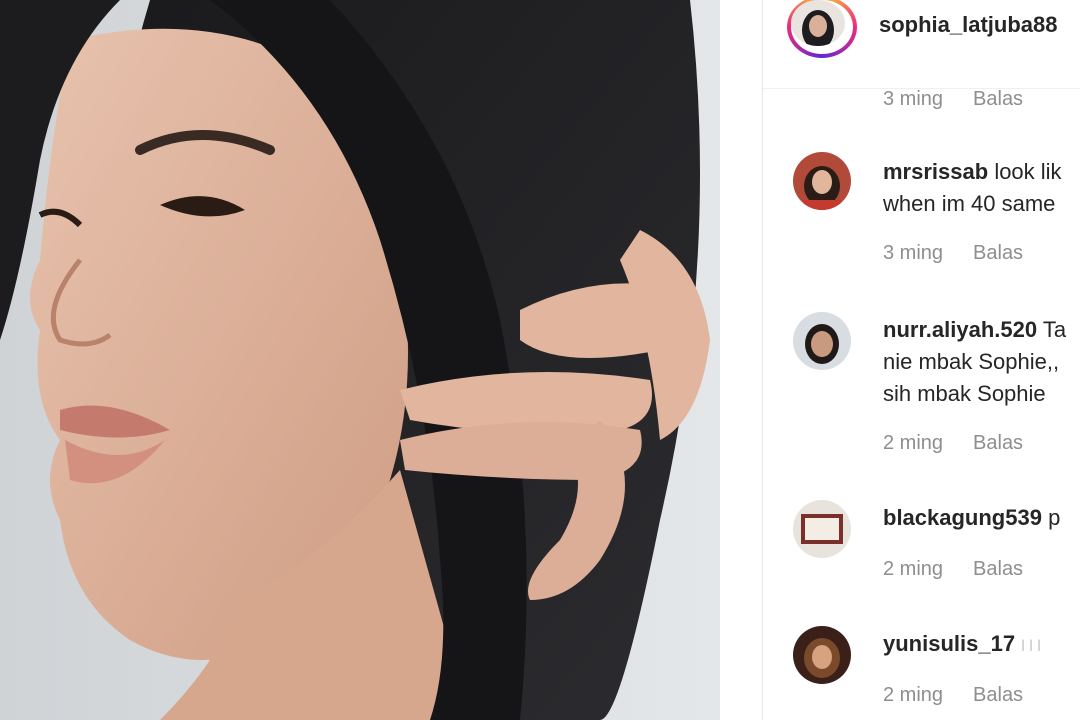  What do you see at coordinates (960, 329) in the screenshot?
I see `comment-username: nurr.aliyah.520` at bounding box center [960, 329].